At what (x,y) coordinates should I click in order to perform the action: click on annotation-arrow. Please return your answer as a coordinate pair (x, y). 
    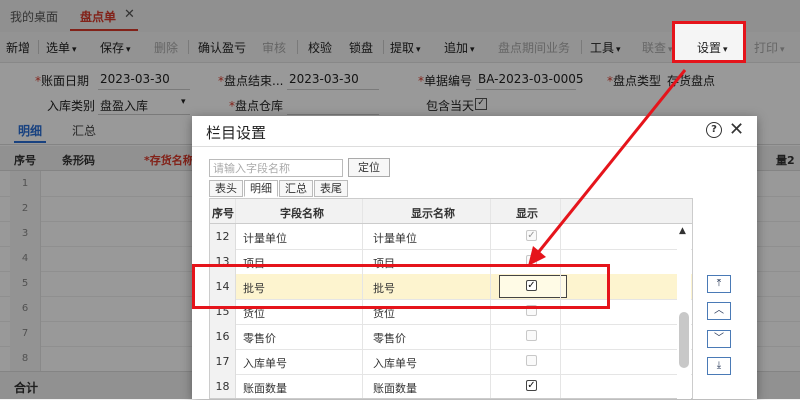
    Looking at the image, I should click on (607, 167).